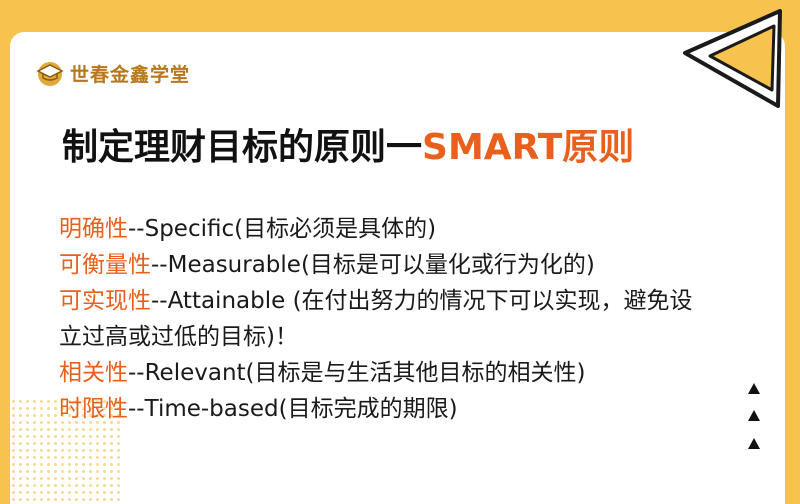  Describe the element at coordinates (282, 229) in the screenshot. I see `principle-description: --Specific(目标必须是具体的)` at that location.